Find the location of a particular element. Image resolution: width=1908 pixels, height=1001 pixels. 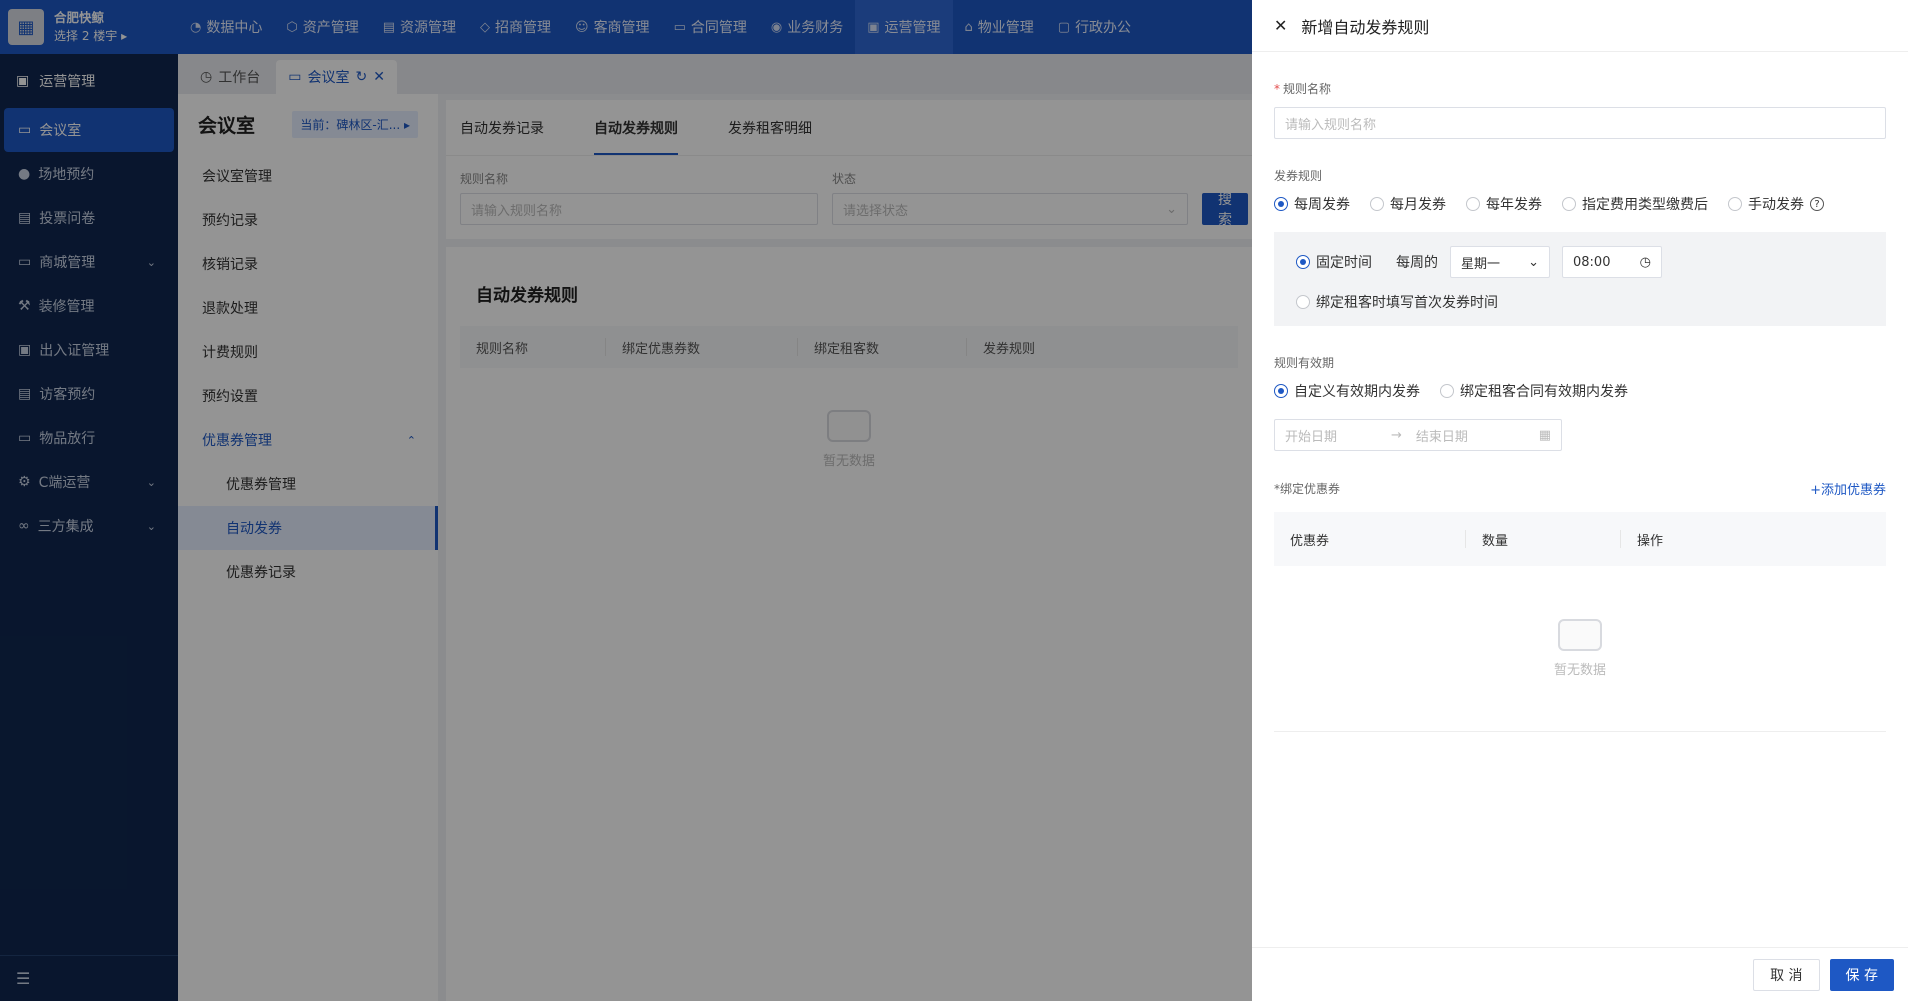

save-button: 保 存 is located at coordinates (1861, 974).